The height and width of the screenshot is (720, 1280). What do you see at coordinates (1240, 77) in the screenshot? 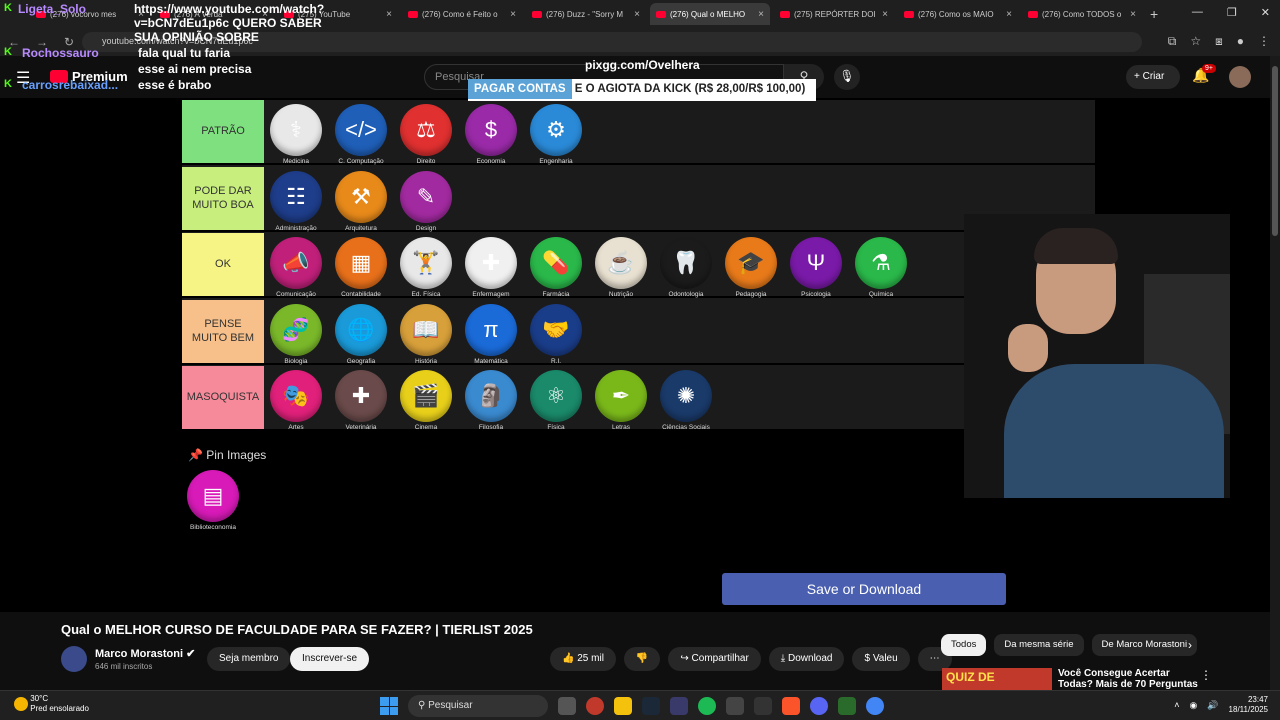
I see `user-avatar` at bounding box center [1240, 77].